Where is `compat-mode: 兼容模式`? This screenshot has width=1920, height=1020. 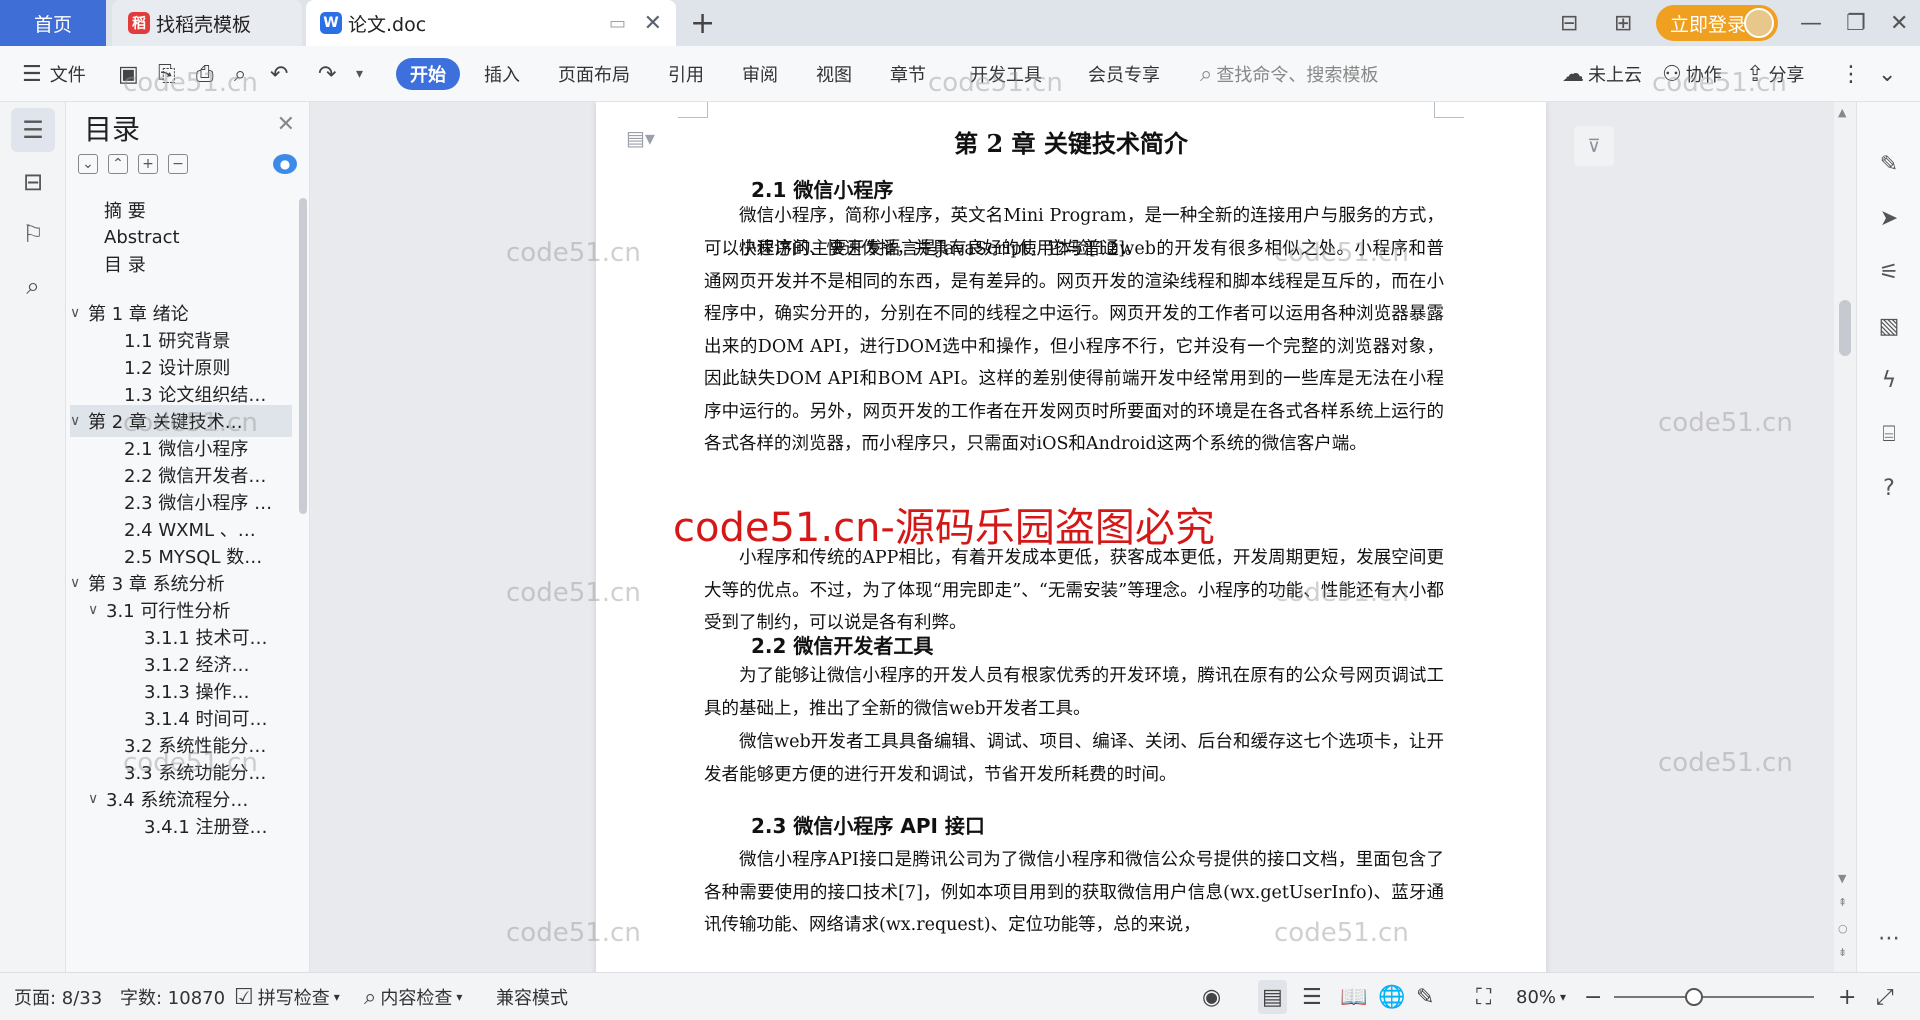 compat-mode: 兼容模式 is located at coordinates (532, 998).